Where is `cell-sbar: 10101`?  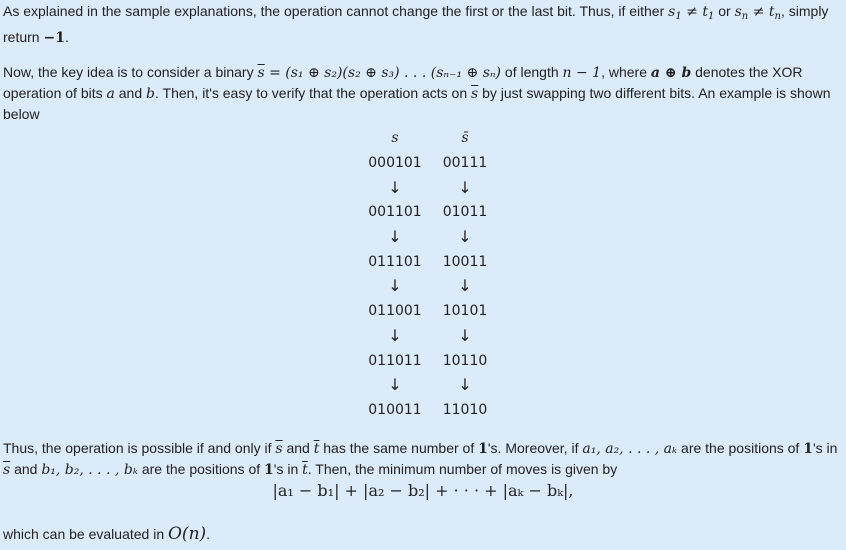 cell-sbar: 10101 is located at coordinates (465, 311).